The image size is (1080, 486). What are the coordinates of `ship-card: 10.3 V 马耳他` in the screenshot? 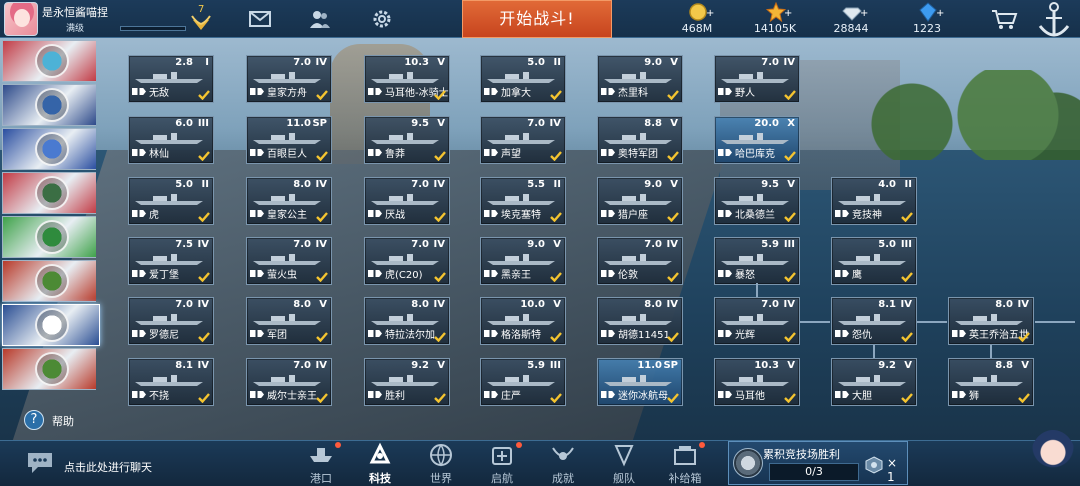 It's located at (757, 382).